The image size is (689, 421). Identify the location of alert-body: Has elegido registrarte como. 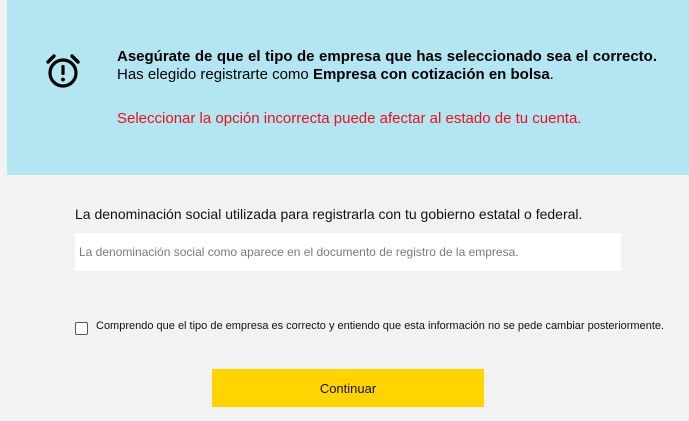
(215, 74).